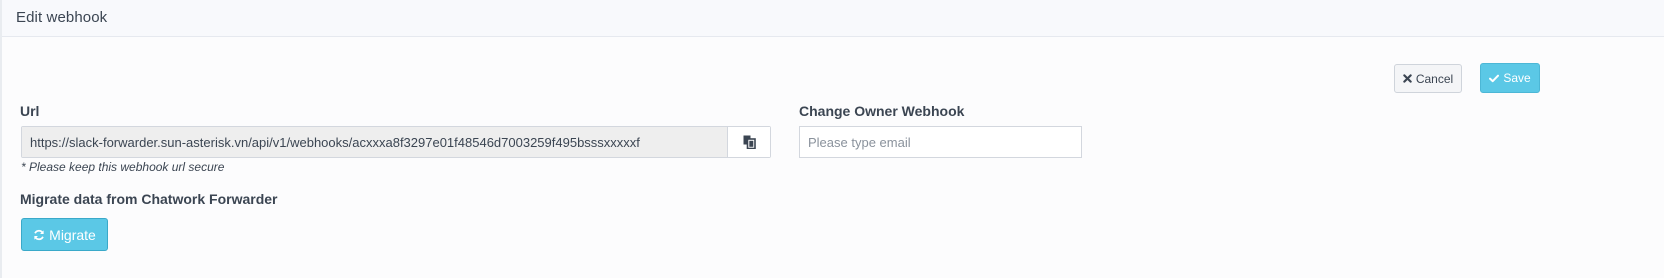 Image resolution: width=1664 pixels, height=278 pixels. What do you see at coordinates (375, 142) in the screenshot?
I see `webhook-url-input` at bounding box center [375, 142].